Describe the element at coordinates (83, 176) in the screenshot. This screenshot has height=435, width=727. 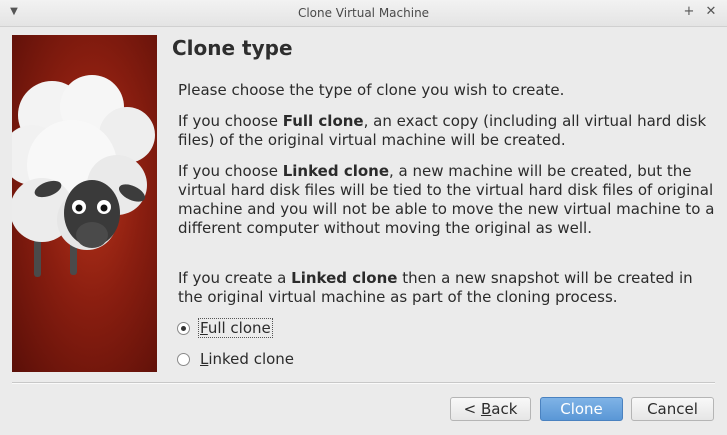
I see `sheep-illustration` at that location.